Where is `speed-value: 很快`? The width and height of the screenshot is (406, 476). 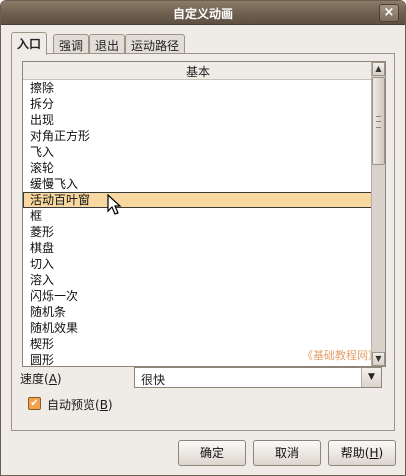 speed-value: 很快 is located at coordinates (153, 380).